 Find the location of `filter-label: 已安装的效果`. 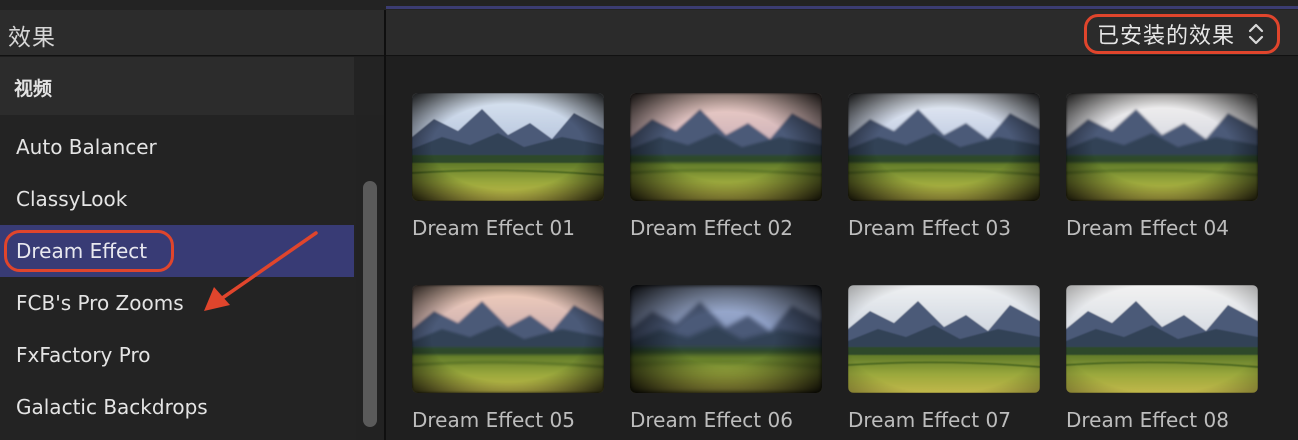

filter-label: 已安装的效果 is located at coordinates (1165, 36).